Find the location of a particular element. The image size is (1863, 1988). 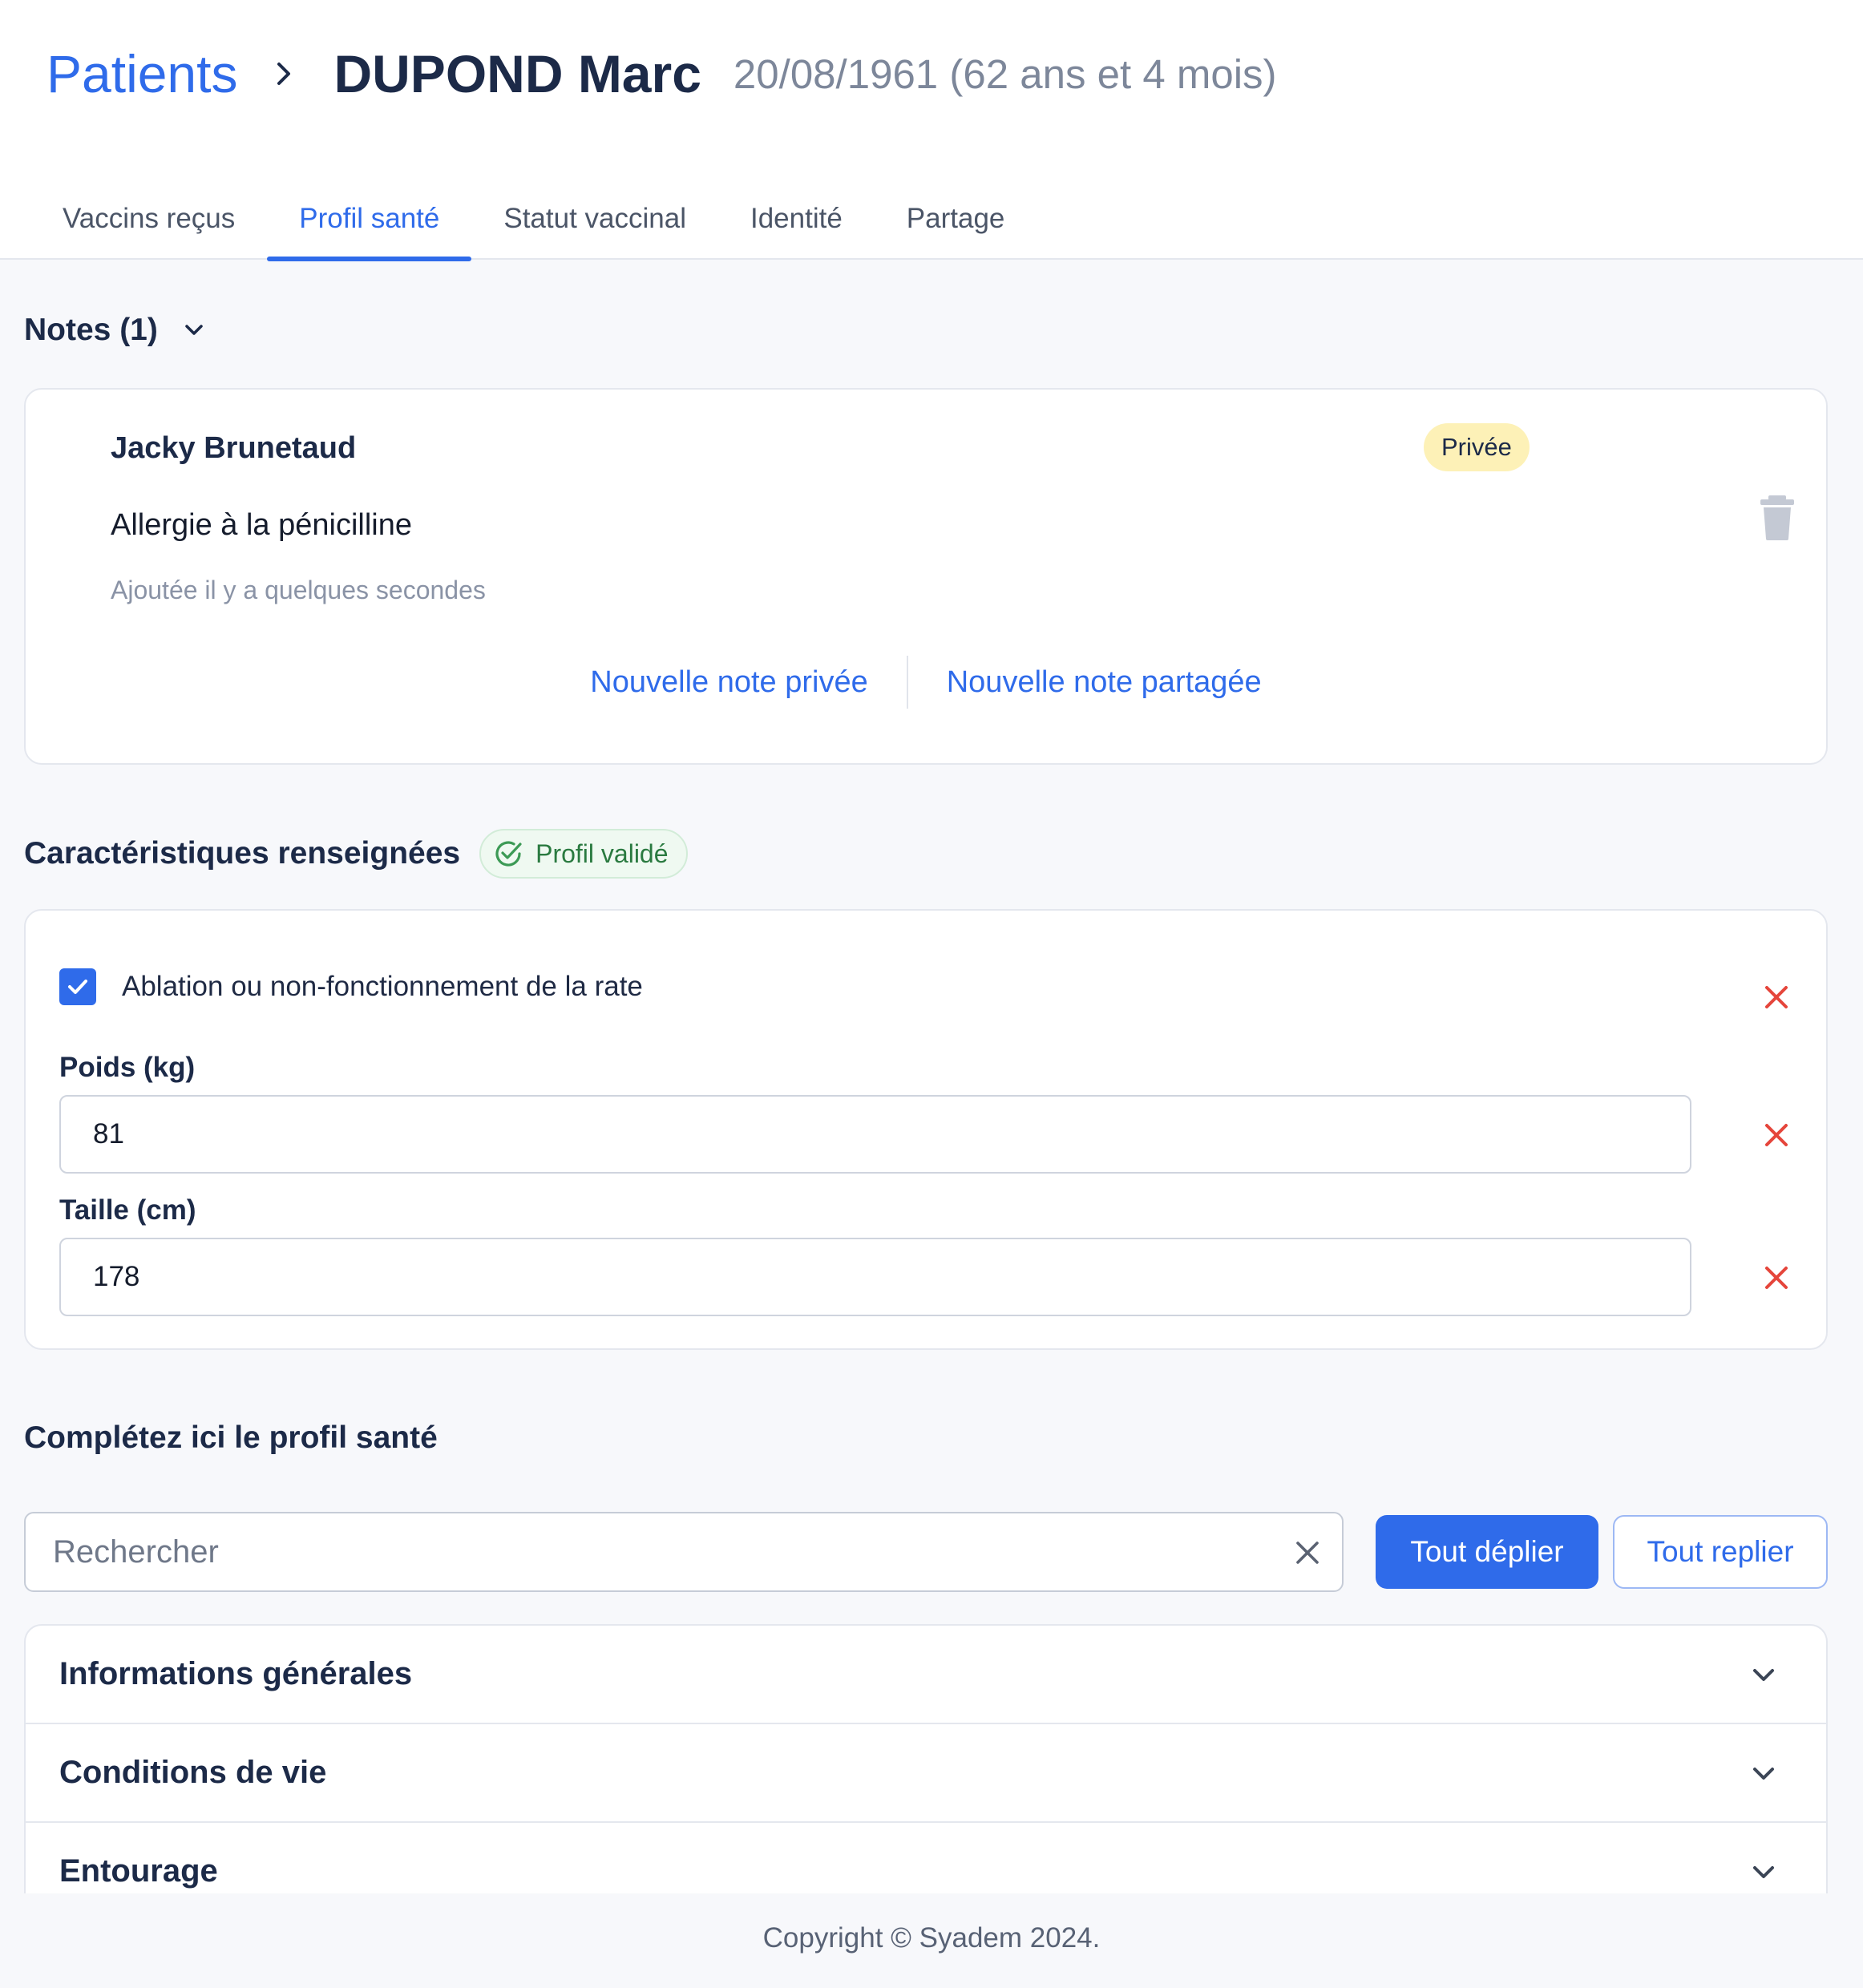

search-box is located at coordinates (684, 1552).